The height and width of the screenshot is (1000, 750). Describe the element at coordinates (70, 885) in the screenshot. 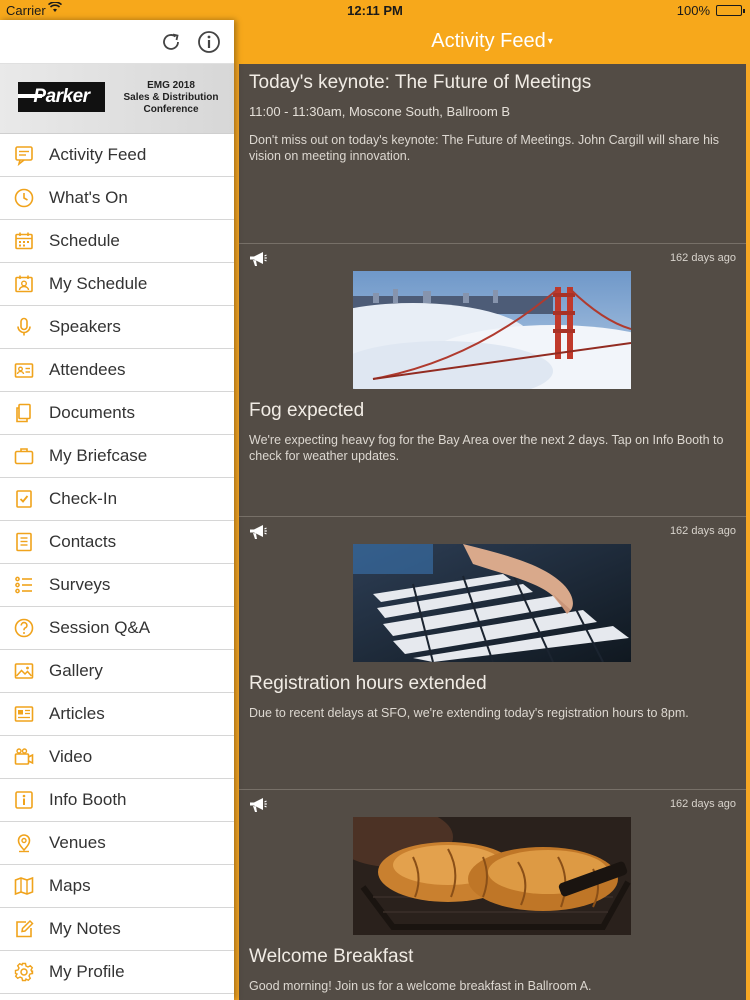

I see `sidebar-item-label: Maps` at that location.